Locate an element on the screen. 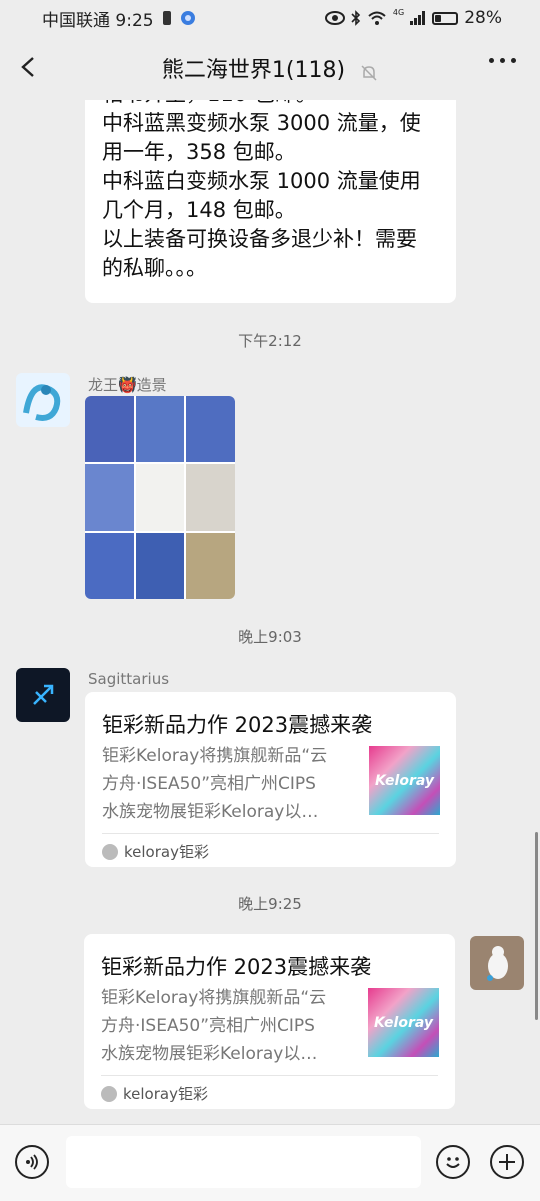  carrier-time: 中国联通 9:25 is located at coordinates (98, 20).